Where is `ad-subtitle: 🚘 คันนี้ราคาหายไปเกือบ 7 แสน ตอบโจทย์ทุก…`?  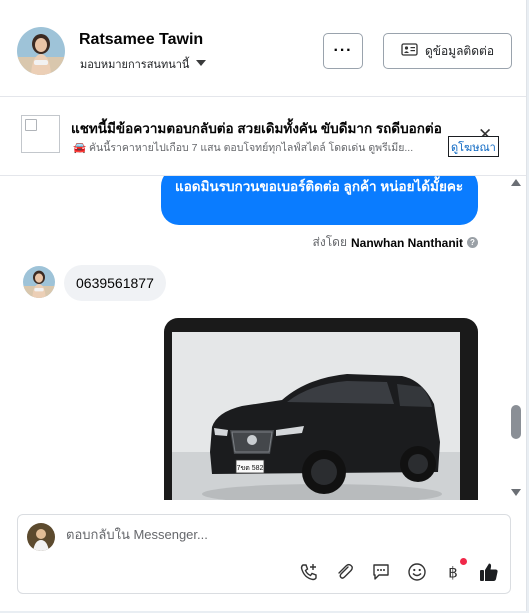 ad-subtitle: 🚘 คันนี้ราคาหายไปเกือบ 7 แสน ตอบโจทย์ทุก… is located at coordinates (243, 148).